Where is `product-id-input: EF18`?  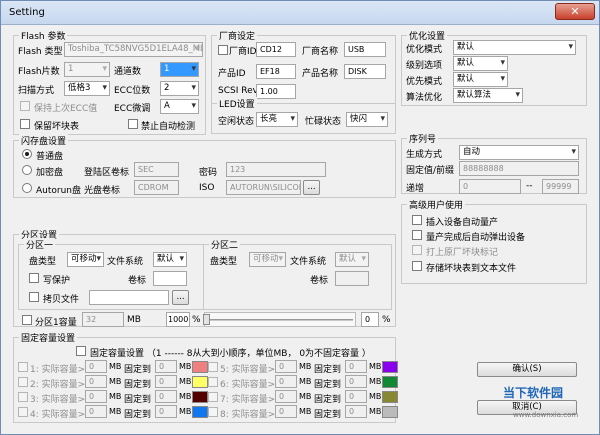
product-id-input: EF18 is located at coordinates (276, 71).